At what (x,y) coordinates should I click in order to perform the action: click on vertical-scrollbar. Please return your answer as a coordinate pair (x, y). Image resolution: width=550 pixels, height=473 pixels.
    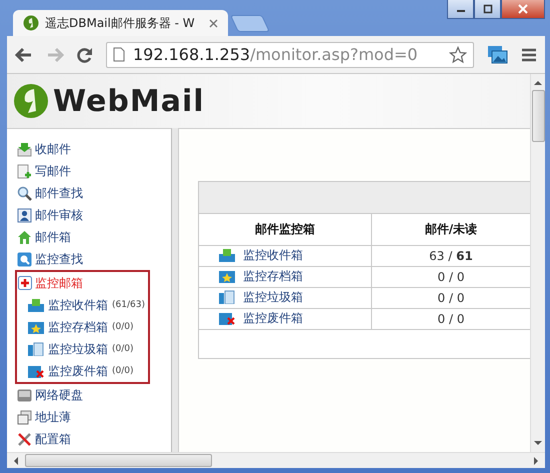
    Looking at the image, I should click on (537, 263).